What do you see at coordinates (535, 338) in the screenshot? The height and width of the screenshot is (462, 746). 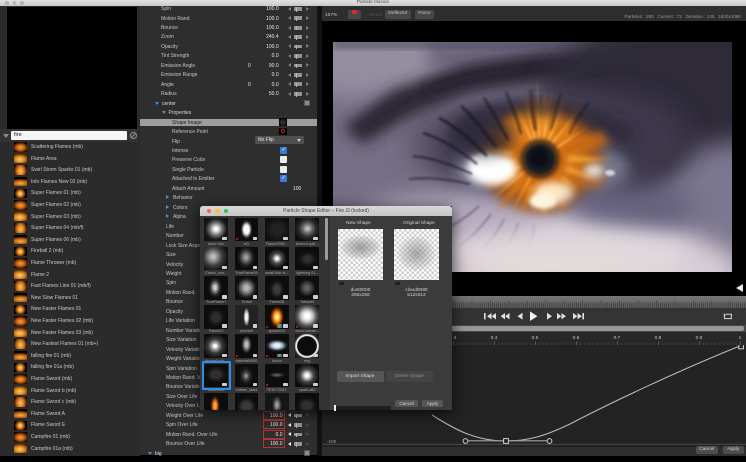 I see `svg-text: 0.5` at bounding box center [535, 338].